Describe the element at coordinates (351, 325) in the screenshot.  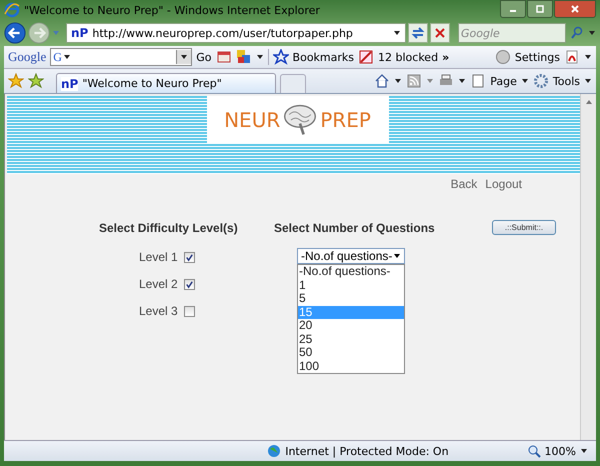
I see `dropdown-option: 20` at that location.